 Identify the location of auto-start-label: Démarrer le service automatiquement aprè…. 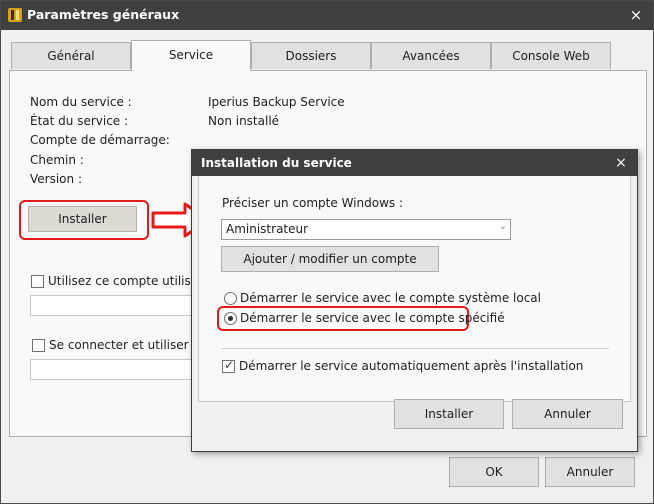
(411, 366).